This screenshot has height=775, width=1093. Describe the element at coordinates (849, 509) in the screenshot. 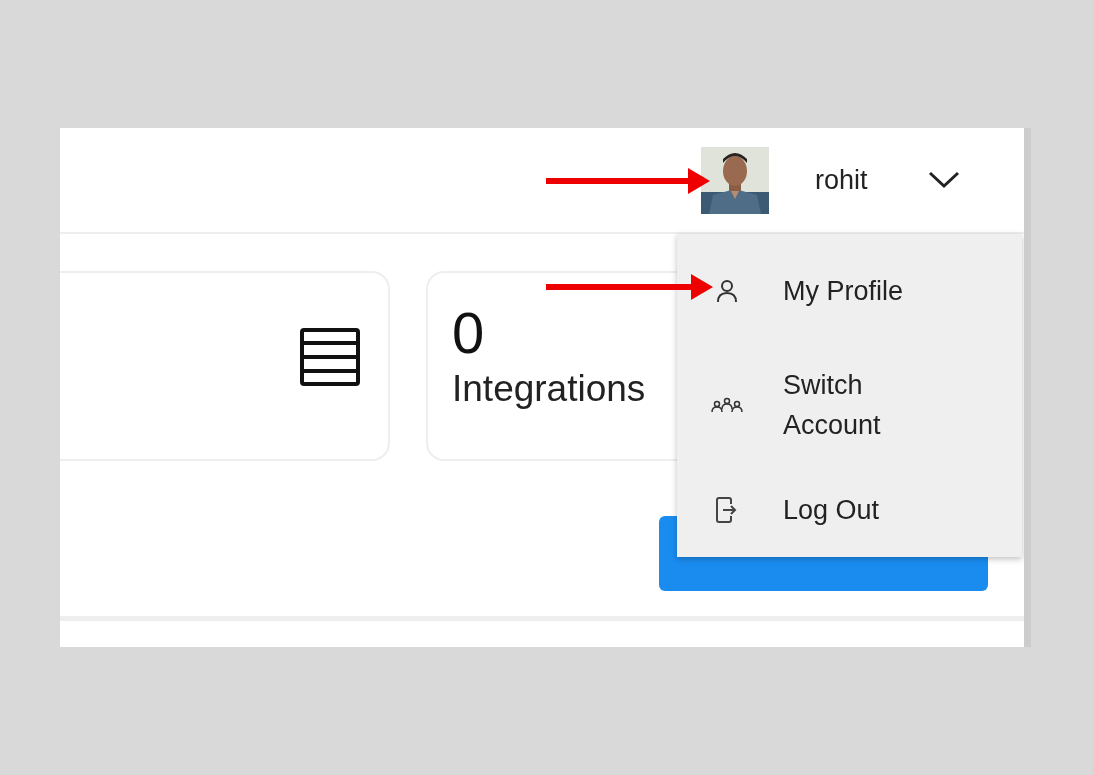

I see `menu-item: Log Out` at that location.